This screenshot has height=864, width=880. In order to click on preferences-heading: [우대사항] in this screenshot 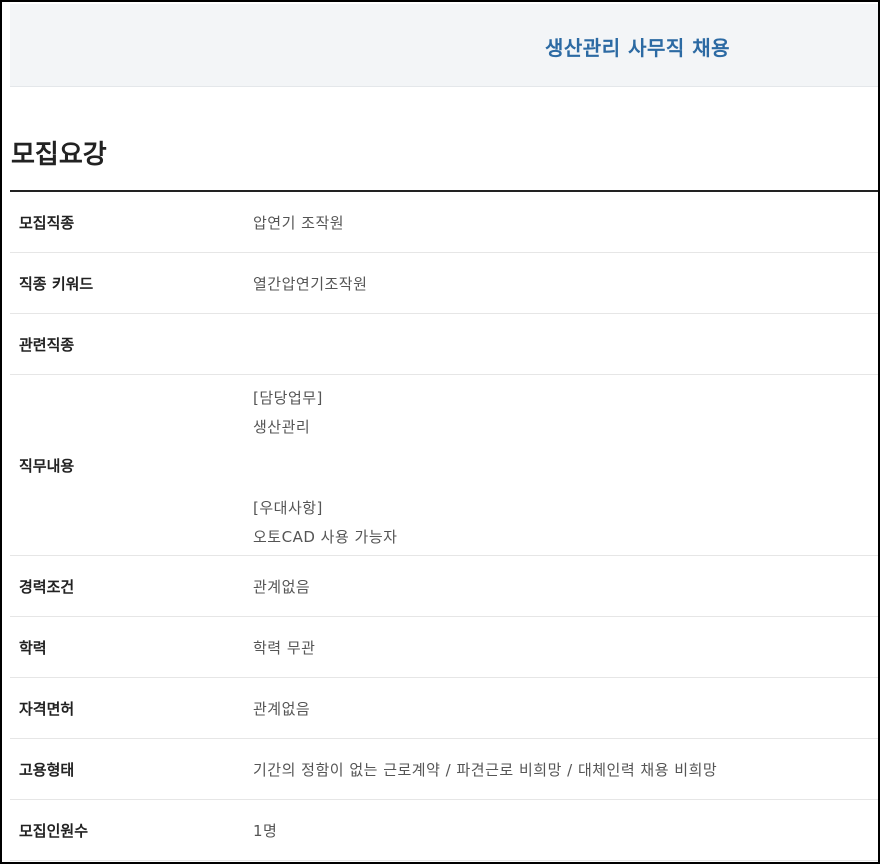, I will do `click(288, 508)`.